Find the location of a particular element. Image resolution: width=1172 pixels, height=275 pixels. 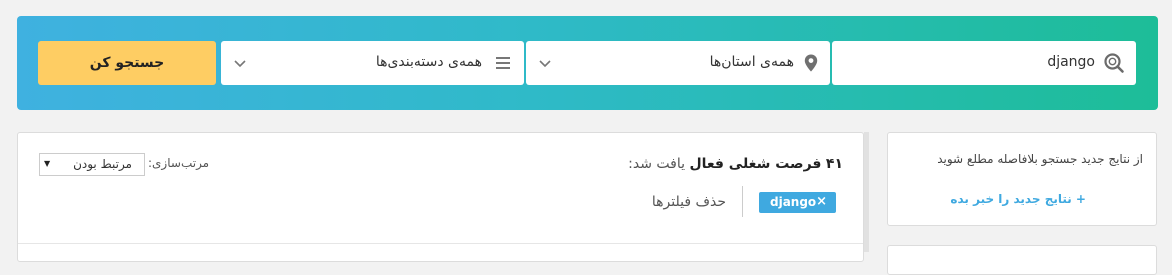

category-select: همه‌ی دسته‌بندی‌ها is located at coordinates (372, 63).